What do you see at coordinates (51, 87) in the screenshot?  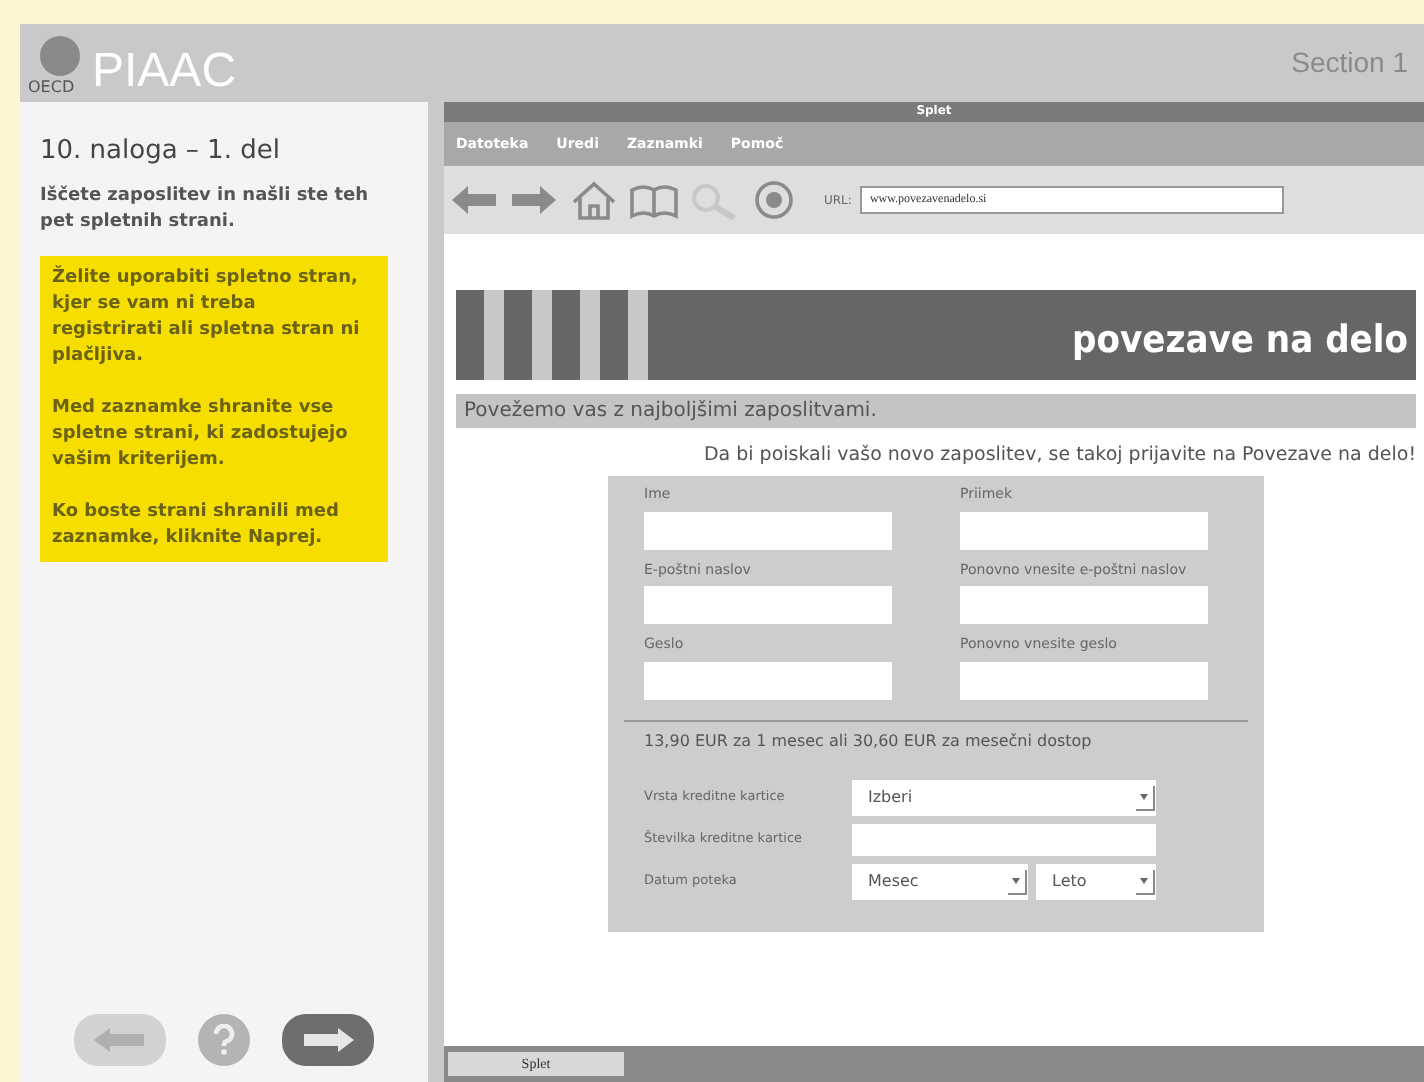 I see `logo-small-text: OECD` at bounding box center [51, 87].